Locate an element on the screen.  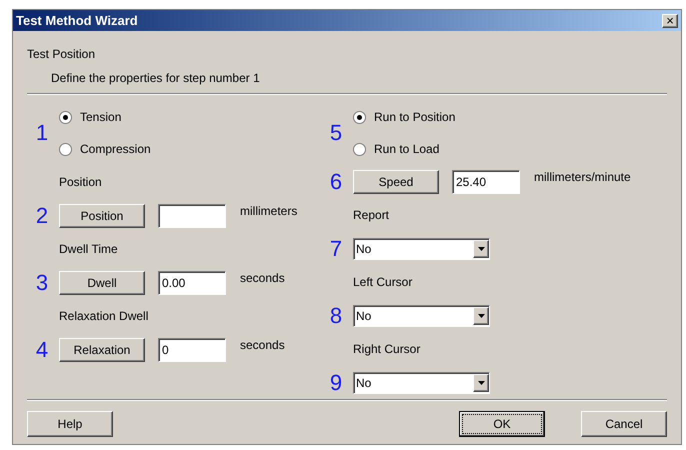
action-button: Relaxation is located at coordinates (102, 350).